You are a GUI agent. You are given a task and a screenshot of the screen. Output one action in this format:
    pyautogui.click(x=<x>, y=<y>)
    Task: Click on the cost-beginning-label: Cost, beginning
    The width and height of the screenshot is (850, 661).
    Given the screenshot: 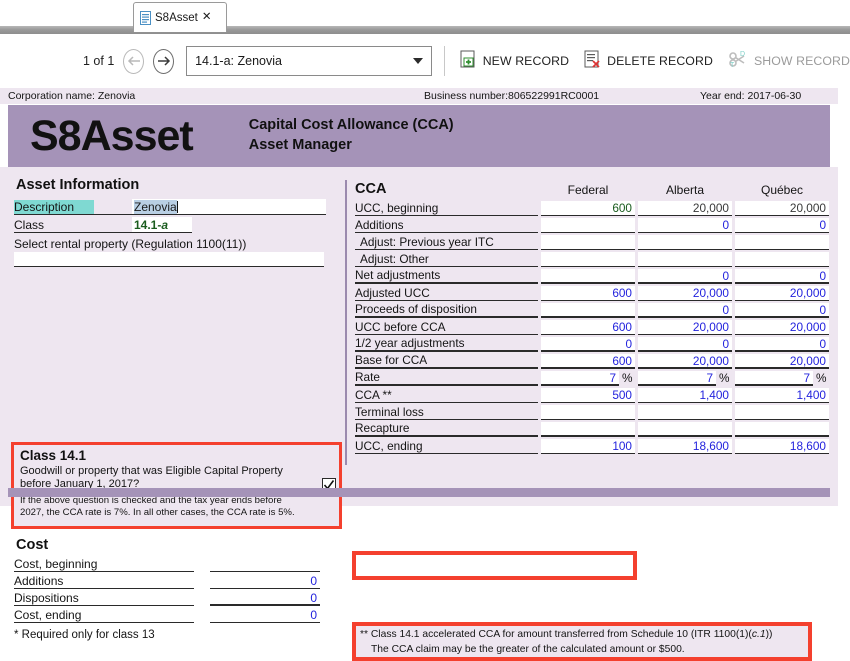 What is the action you would take?
    pyautogui.click(x=104, y=564)
    